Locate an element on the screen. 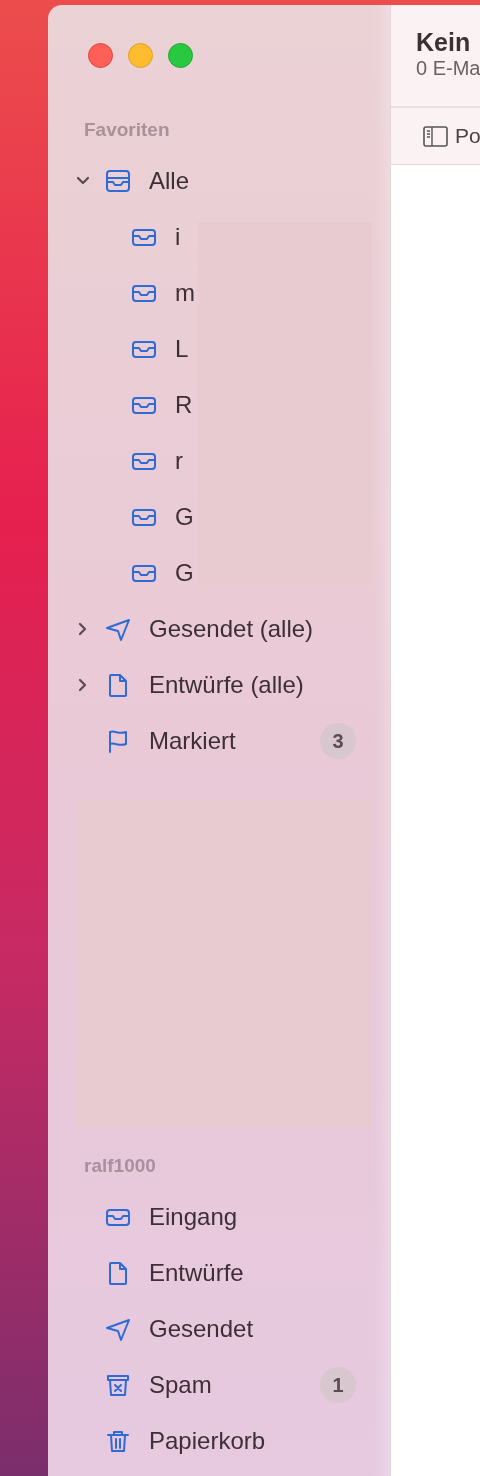 Image resolution: width=480 pixels, height=1476 pixels. sidebar-icon is located at coordinates (435, 136).